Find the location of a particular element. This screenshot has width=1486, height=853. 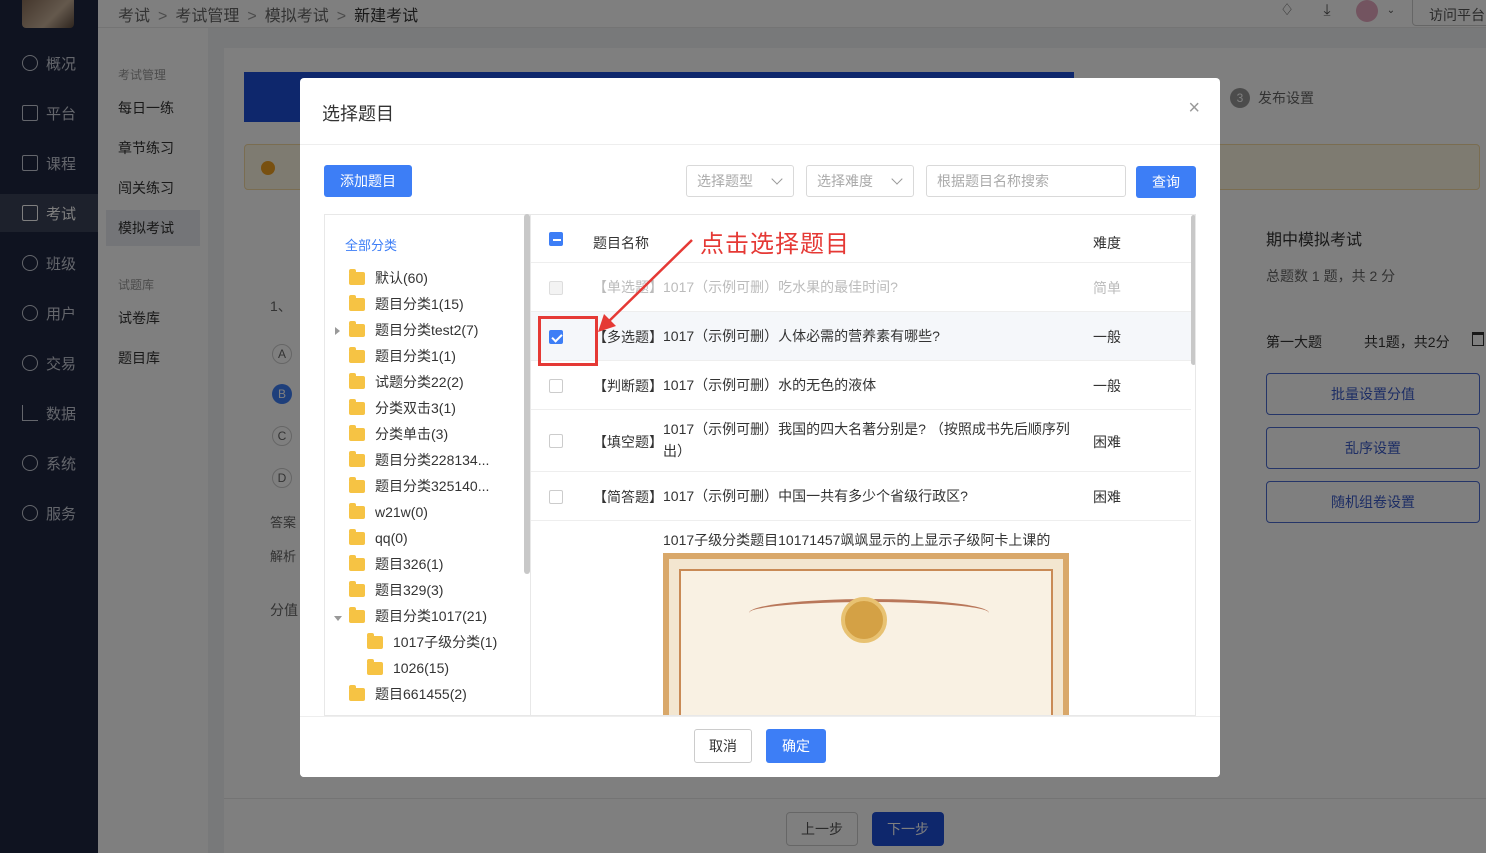

difficulty-select: 选择难度 is located at coordinates (860, 181).